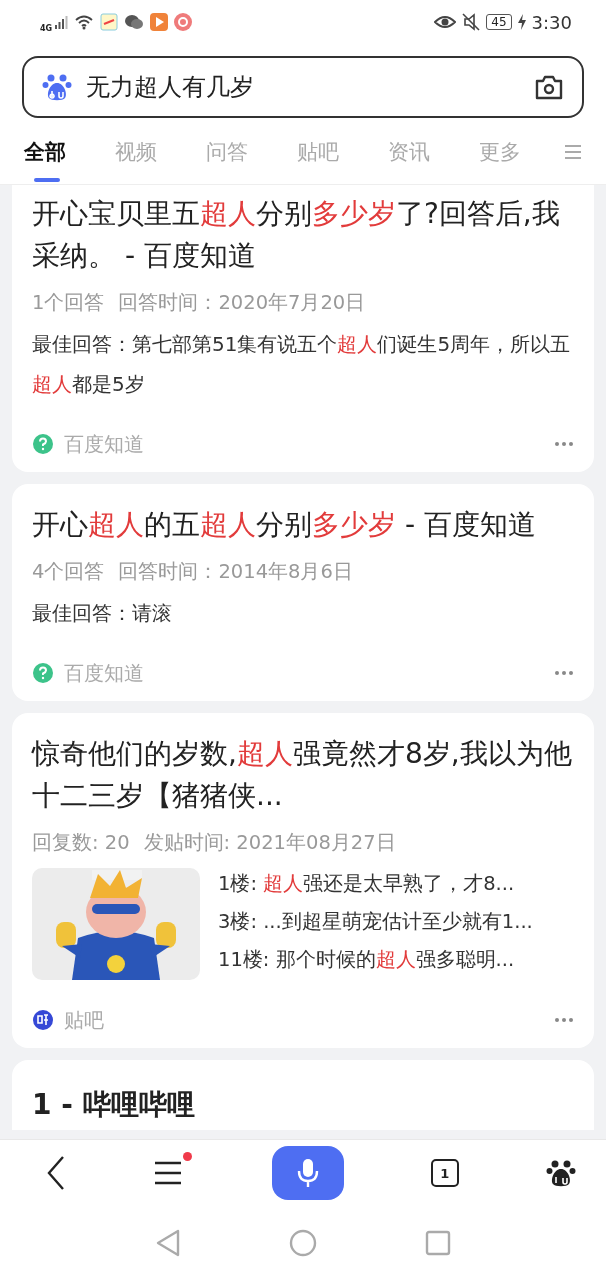 The width and height of the screenshot is (606, 1280). Describe the element at coordinates (303, 525) in the screenshot. I see `result-title: 开心超人的五超人分别多少岁 - 百度知道` at that location.